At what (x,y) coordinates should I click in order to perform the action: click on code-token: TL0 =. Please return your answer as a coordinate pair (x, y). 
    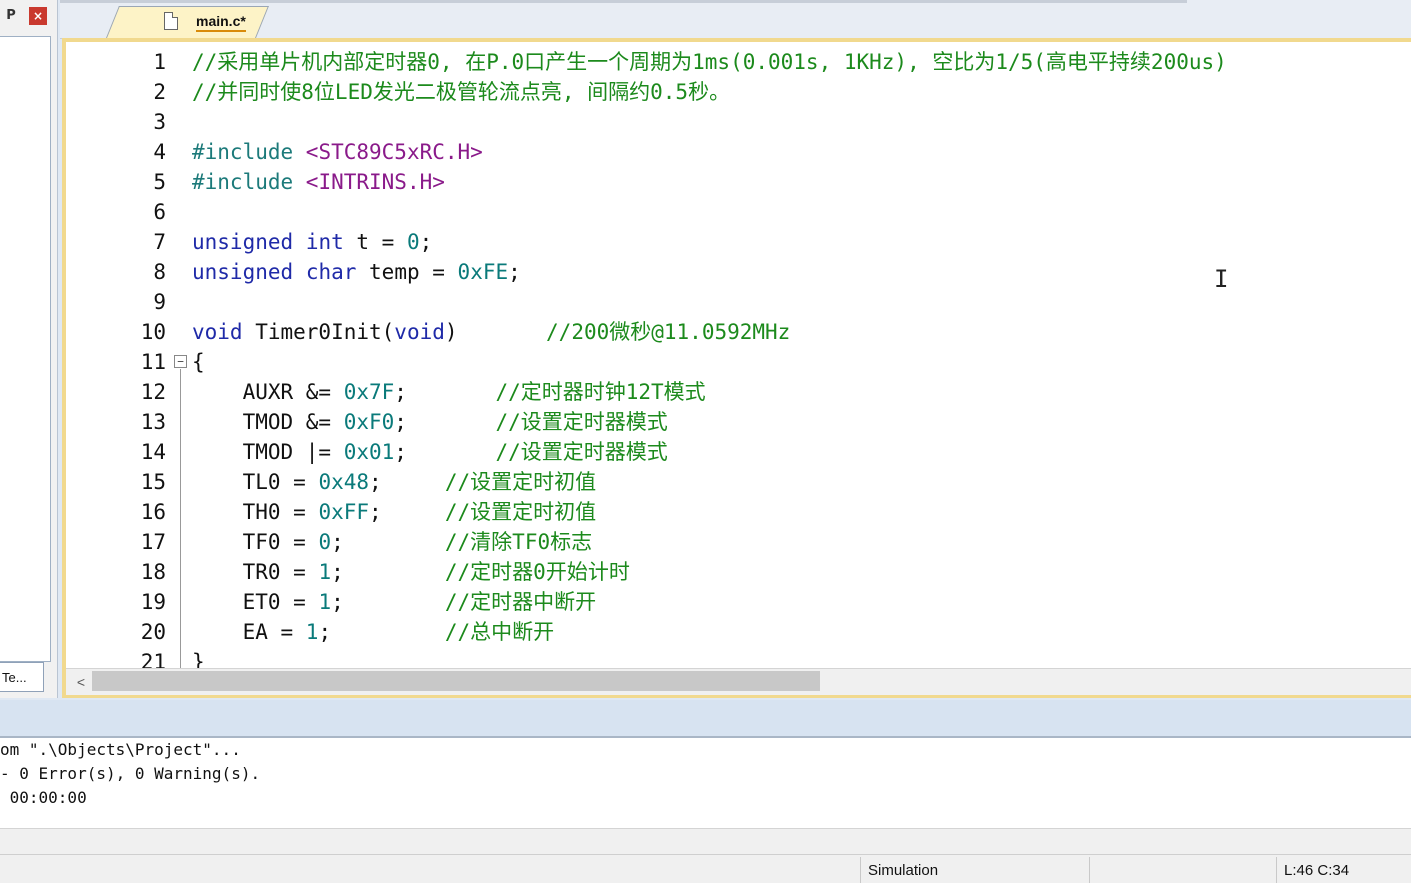
    Looking at the image, I should click on (255, 482).